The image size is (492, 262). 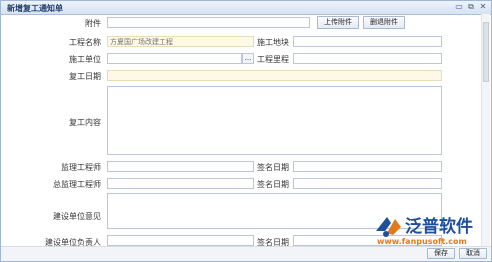 What do you see at coordinates (485, 137) in the screenshot?
I see `vertical-scrollbar` at bounding box center [485, 137].